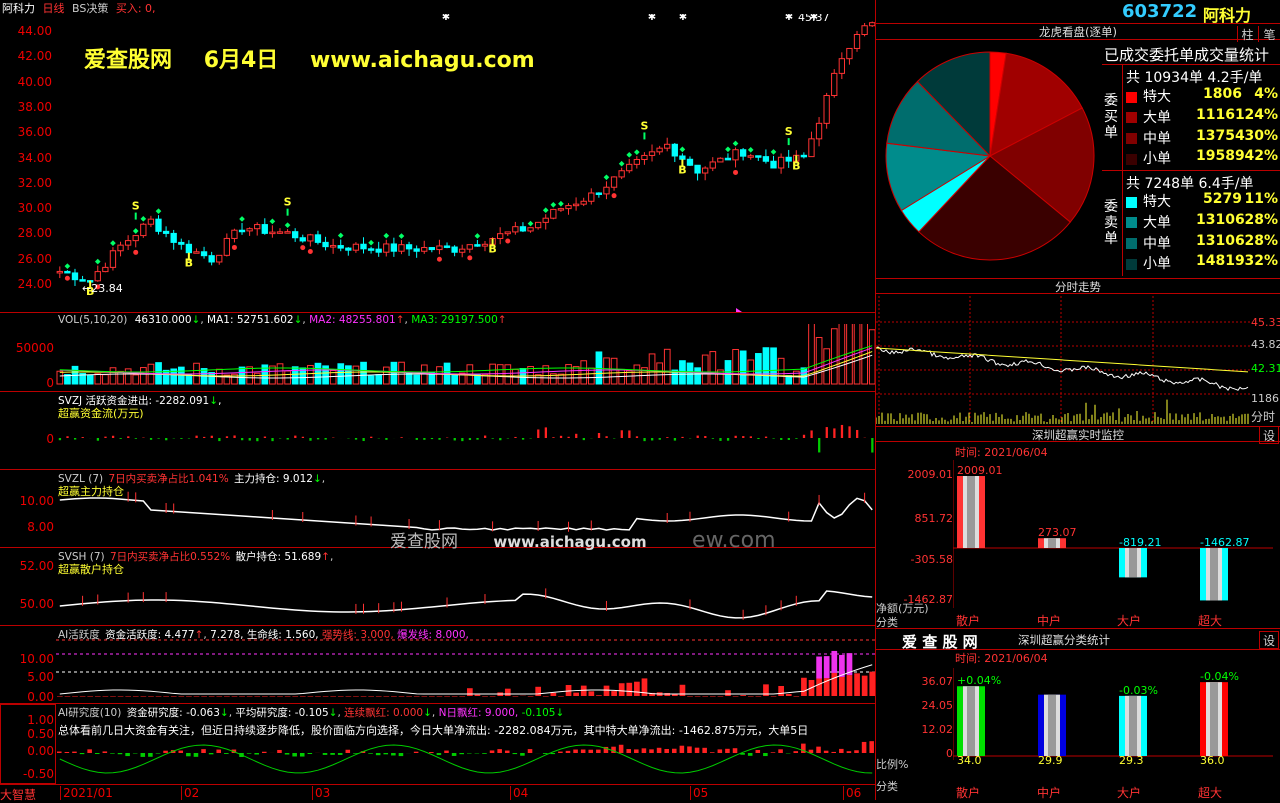  Describe the element at coordinates (466, 669) in the screenshot. I see `ai-activity-chart` at that location.